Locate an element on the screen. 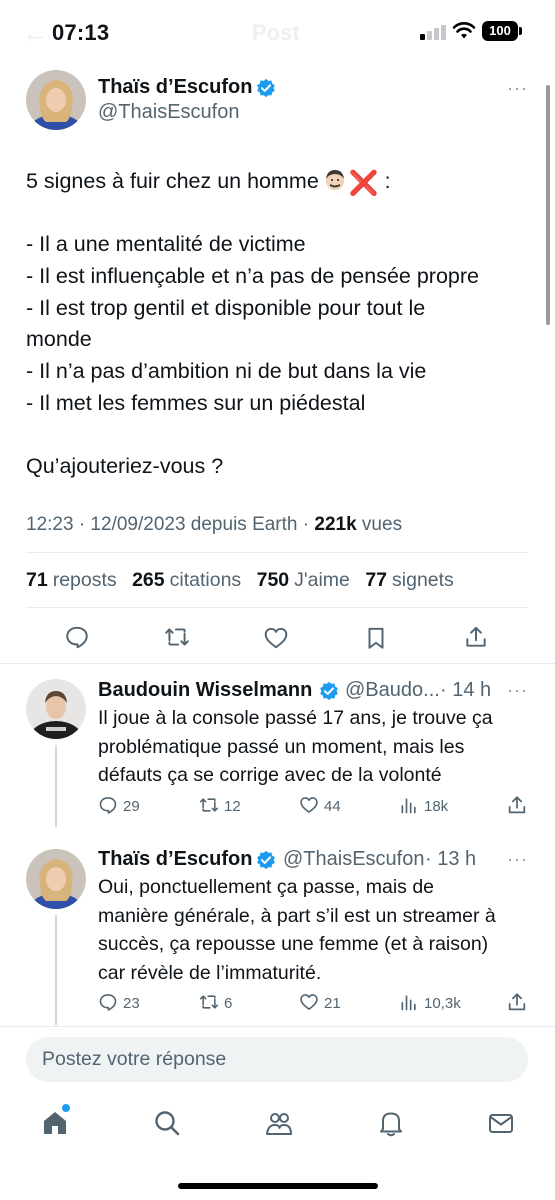 The height and width of the screenshot is (1200, 555). repost-button: 12 is located at coordinates (220, 806).